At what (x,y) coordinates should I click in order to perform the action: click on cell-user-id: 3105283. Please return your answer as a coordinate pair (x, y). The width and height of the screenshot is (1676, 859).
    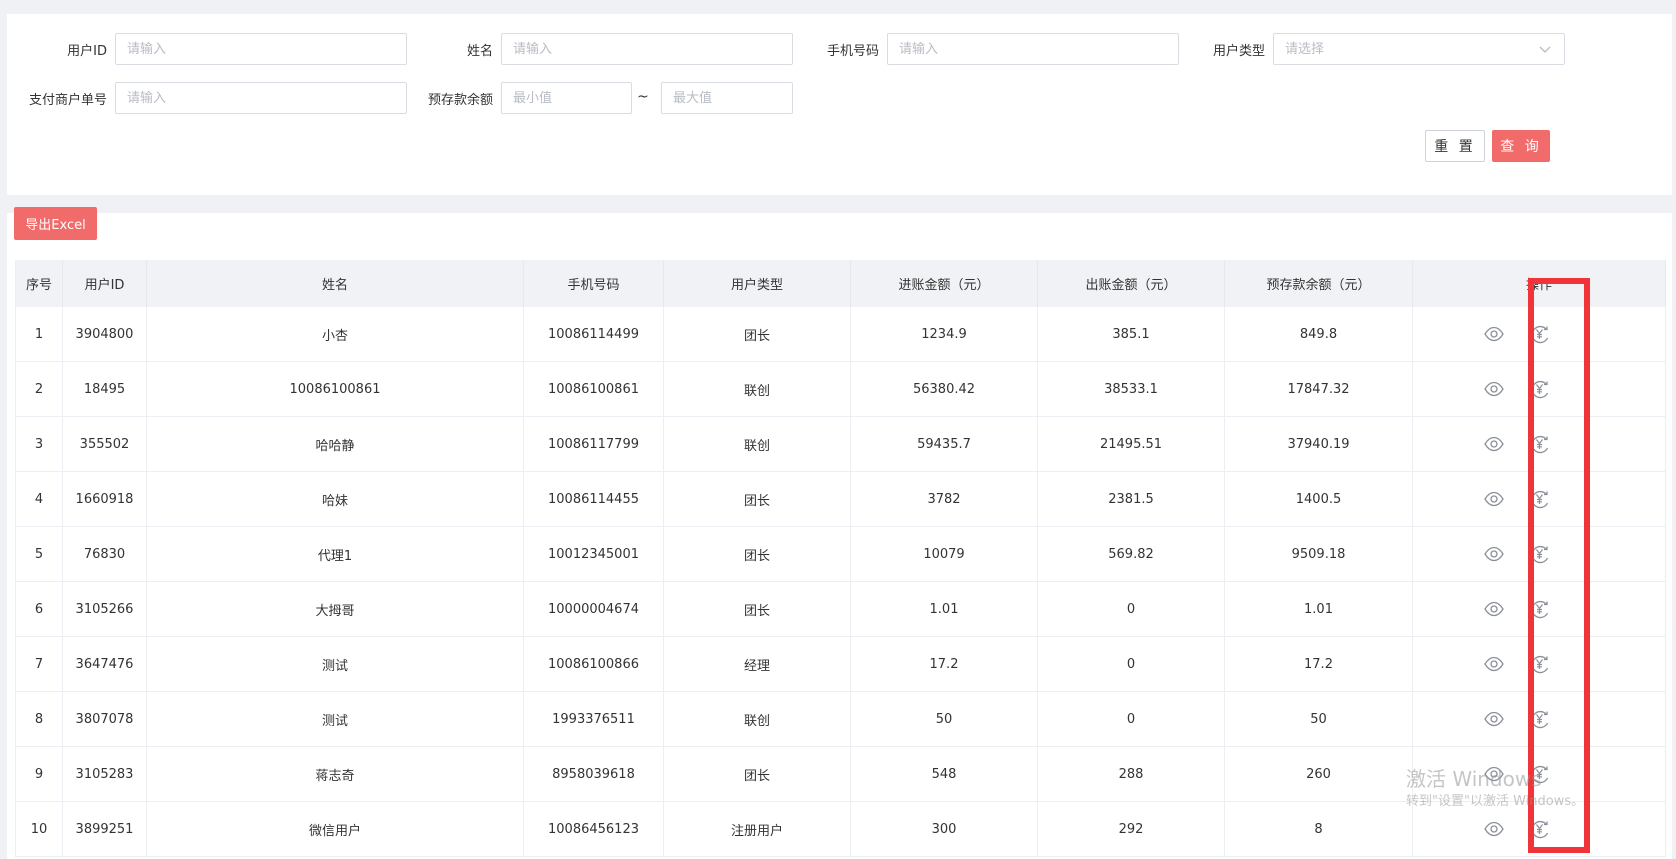
    Looking at the image, I should click on (104, 774).